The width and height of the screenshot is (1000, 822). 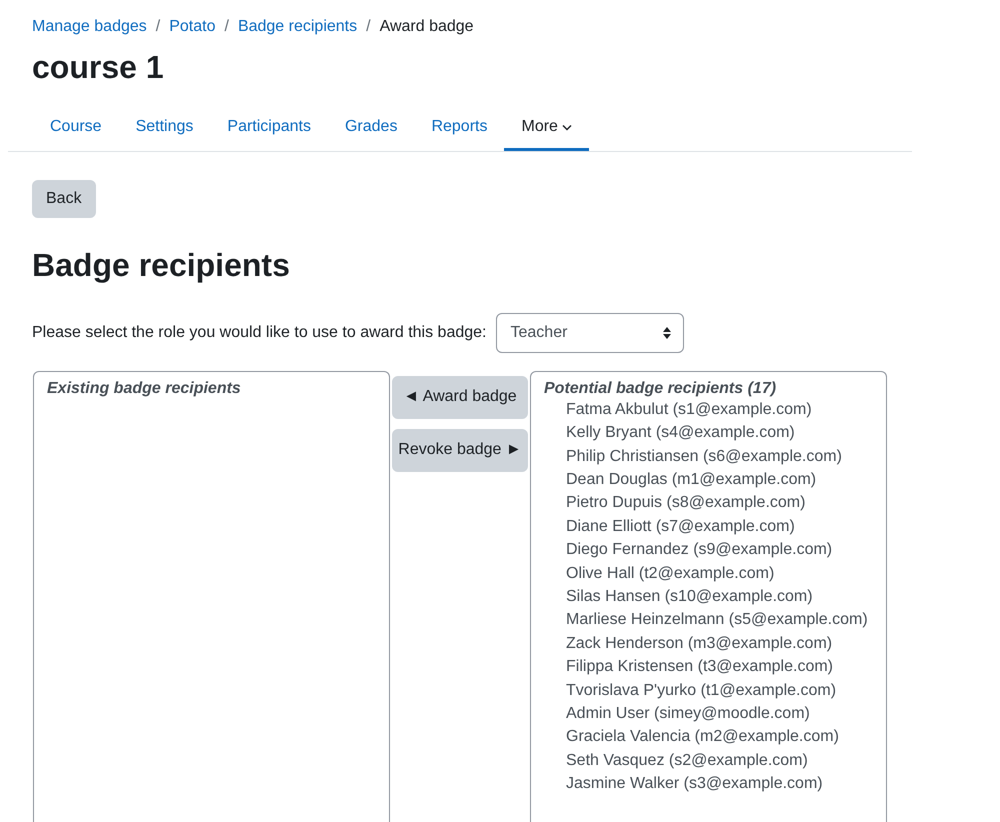 What do you see at coordinates (708, 620) in the screenshot?
I see `list-option: Marliese Heinzelmann (s5@example.com)` at bounding box center [708, 620].